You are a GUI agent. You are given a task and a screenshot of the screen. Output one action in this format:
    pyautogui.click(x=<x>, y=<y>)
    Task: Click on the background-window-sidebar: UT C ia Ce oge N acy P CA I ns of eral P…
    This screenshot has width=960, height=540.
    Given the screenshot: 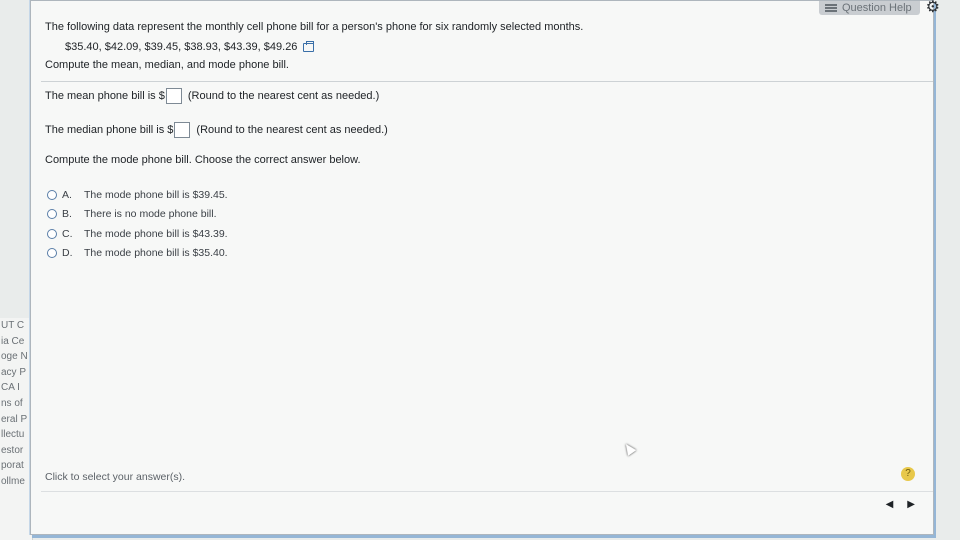 What is the action you would take?
    pyautogui.click(x=16, y=429)
    